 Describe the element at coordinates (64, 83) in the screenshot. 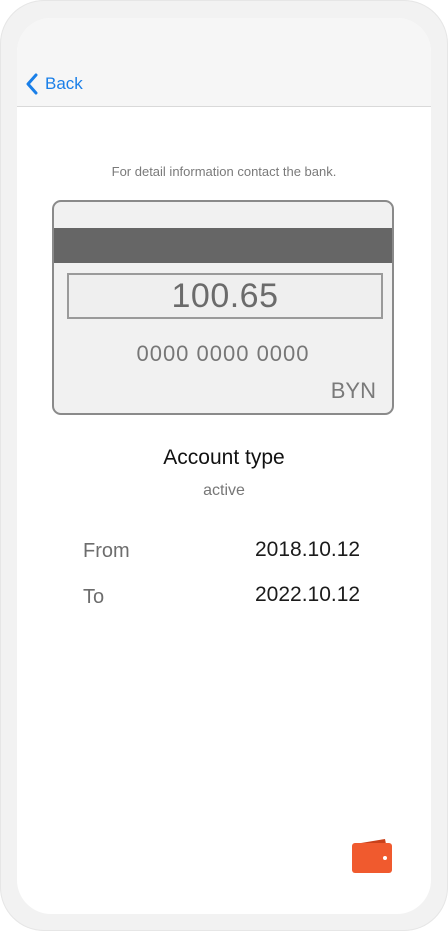

I see `back-label: Back` at that location.